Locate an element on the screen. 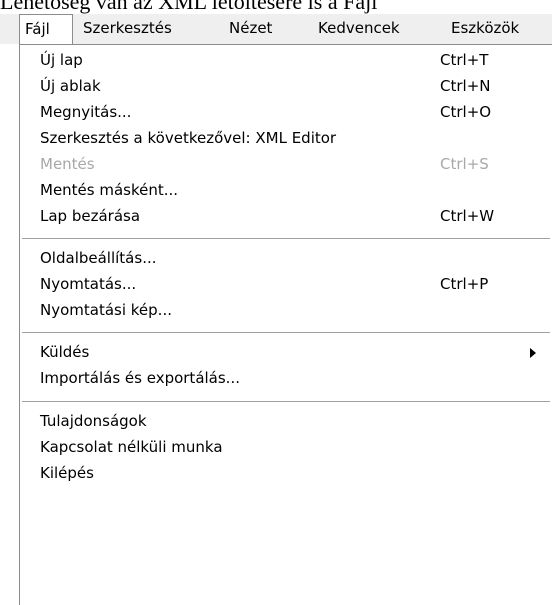  menu-item-new-window: Új ablak Ctrl+N is located at coordinates (286, 86).